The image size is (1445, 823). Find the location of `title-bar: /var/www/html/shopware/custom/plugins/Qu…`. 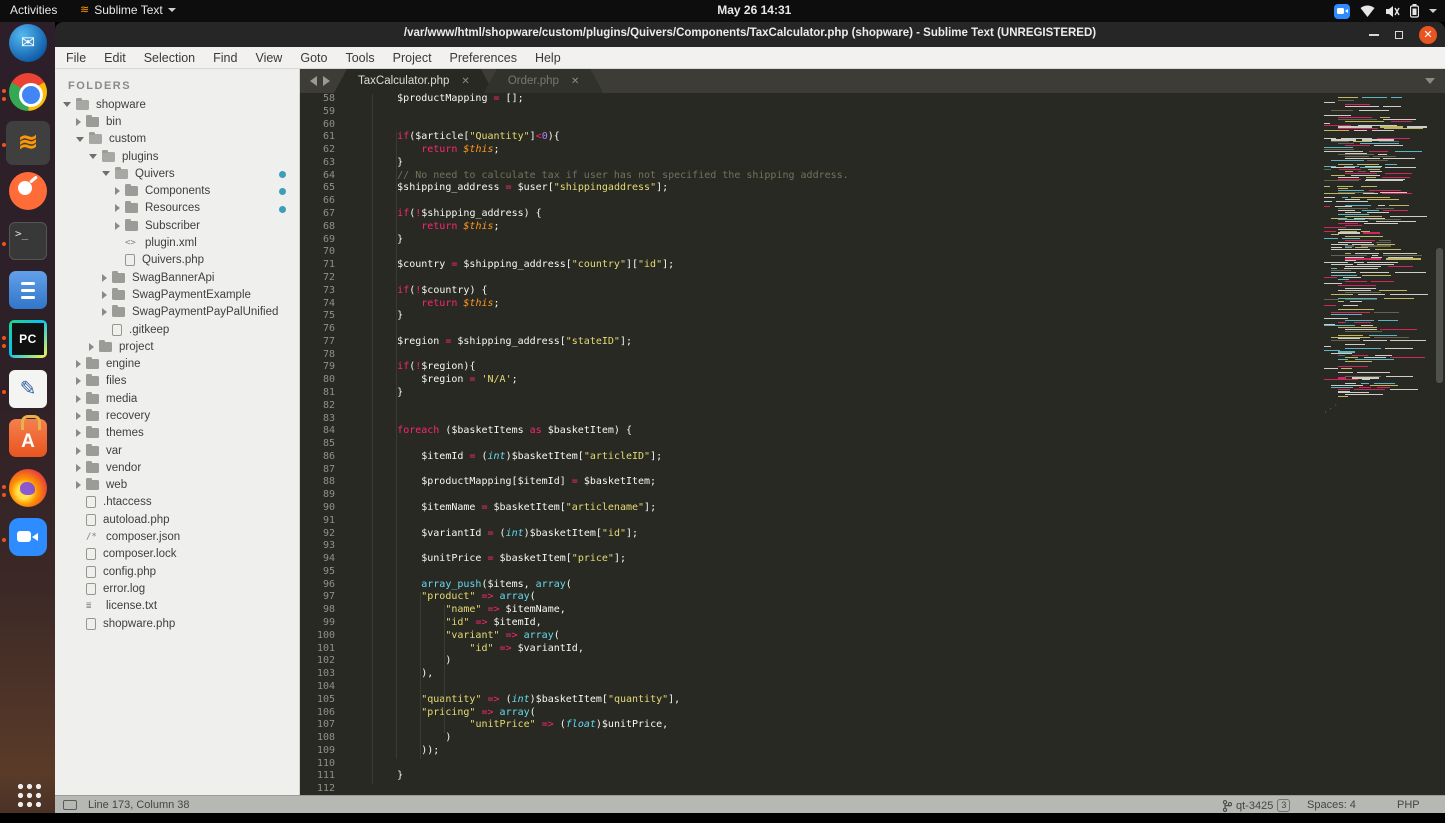

title-bar: /var/www/html/shopware/custom/plugins/Qu… is located at coordinates (750, 34).